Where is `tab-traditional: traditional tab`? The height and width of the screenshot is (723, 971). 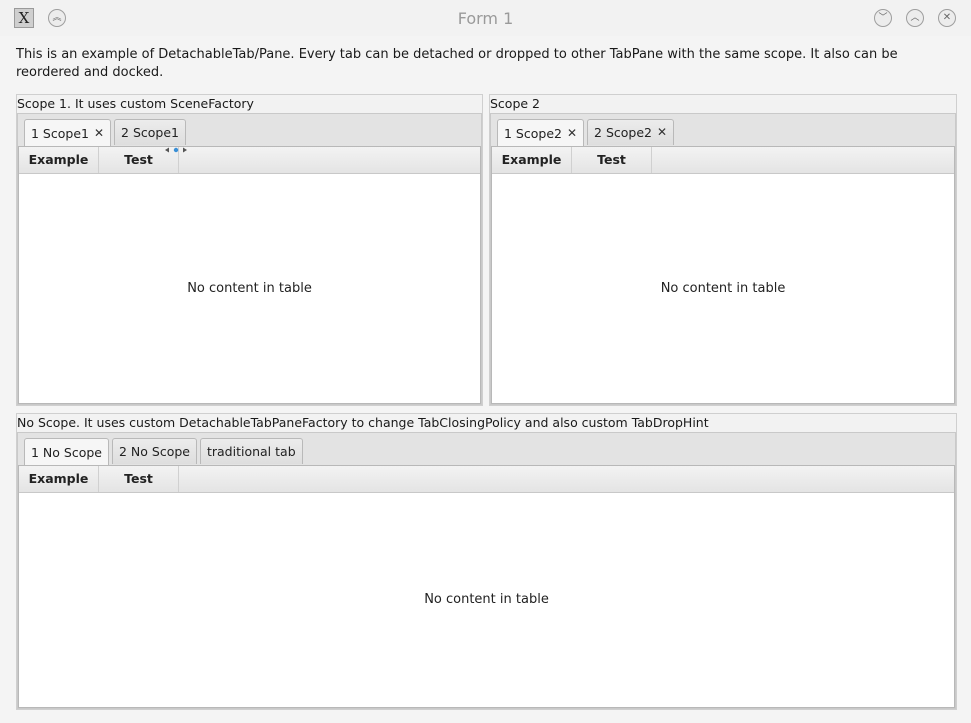 tab-traditional: traditional tab is located at coordinates (251, 451).